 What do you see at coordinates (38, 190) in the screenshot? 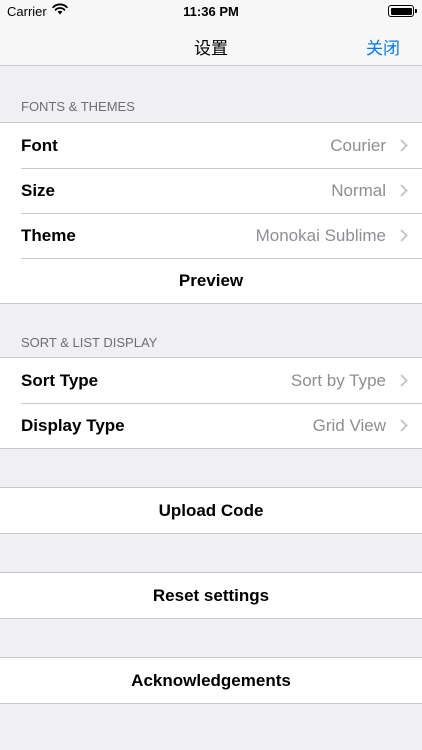
I see `size-label: Size` at bounding box center [38, 190].